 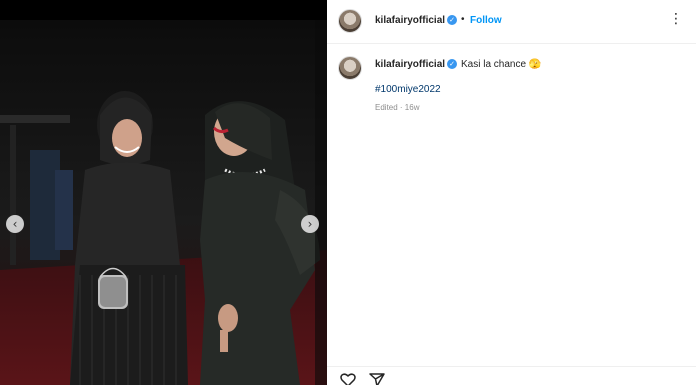 What do you see at coordinates (377, 379) in the screenshot?
I see `paper-plane-icon` at bounding box center [377, 379].